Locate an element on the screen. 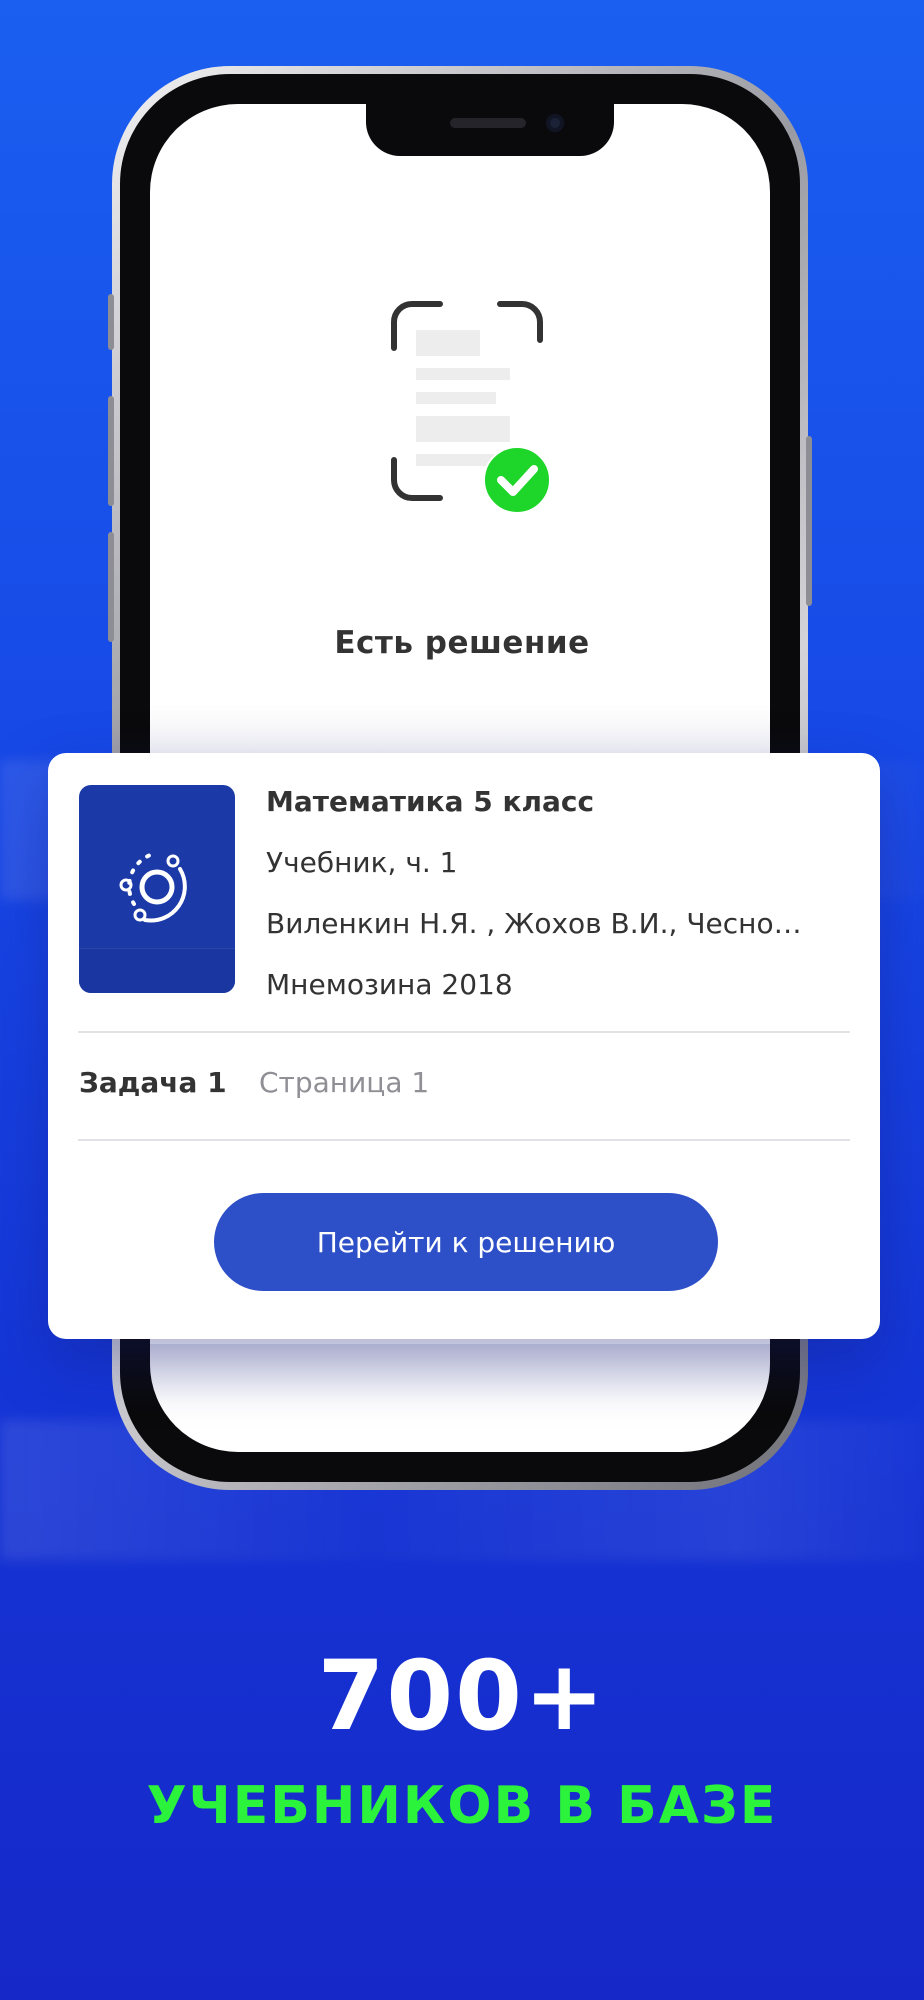 This screenshot has height=2000, width=924. task-number: Задача 1 is located at coordinates (153, 1082).